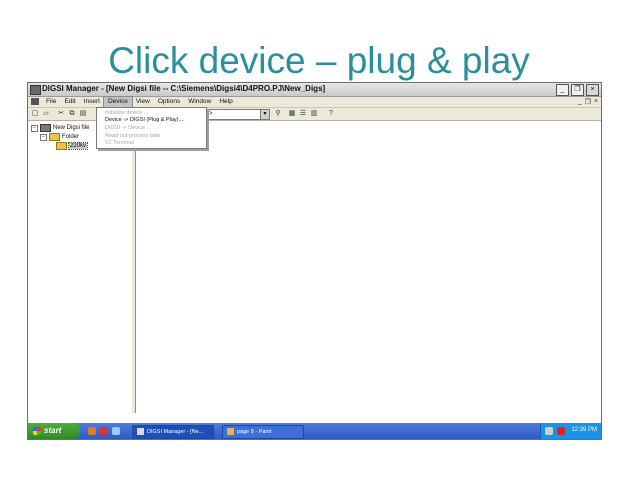 The image size is (638, 478). Describe the element at coordinates (92, 102) in the screenshot. I see `menu-insert: Insert` at that location.